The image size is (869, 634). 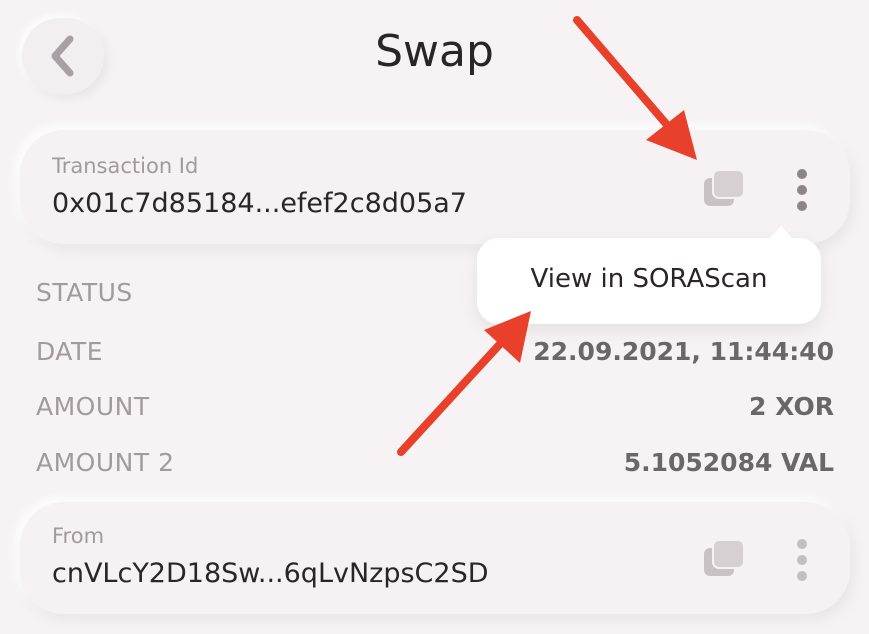 What do you see at coordinates (635, 88) in the screenshot?
I see `arrow-to-menu-icon` at bounding box center [635, 88].